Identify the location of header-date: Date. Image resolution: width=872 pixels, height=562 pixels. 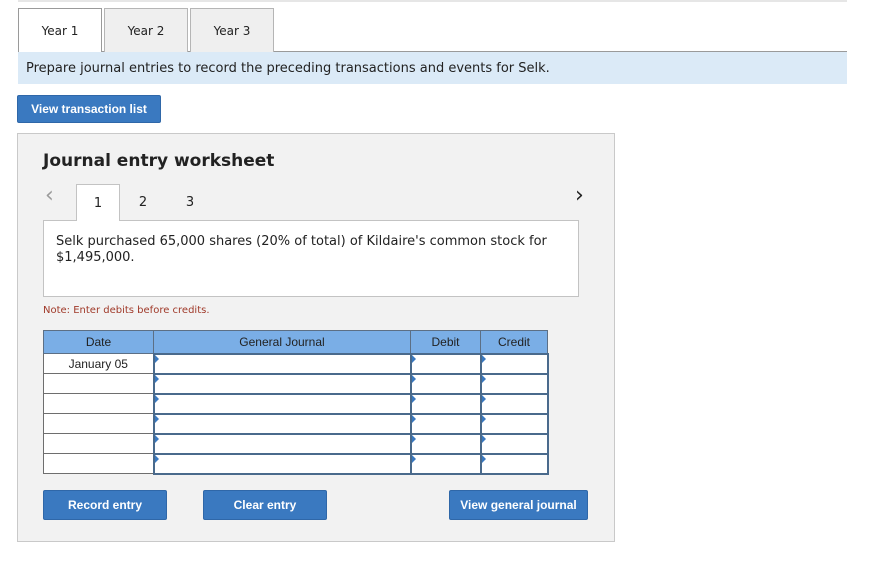
(98, 342).